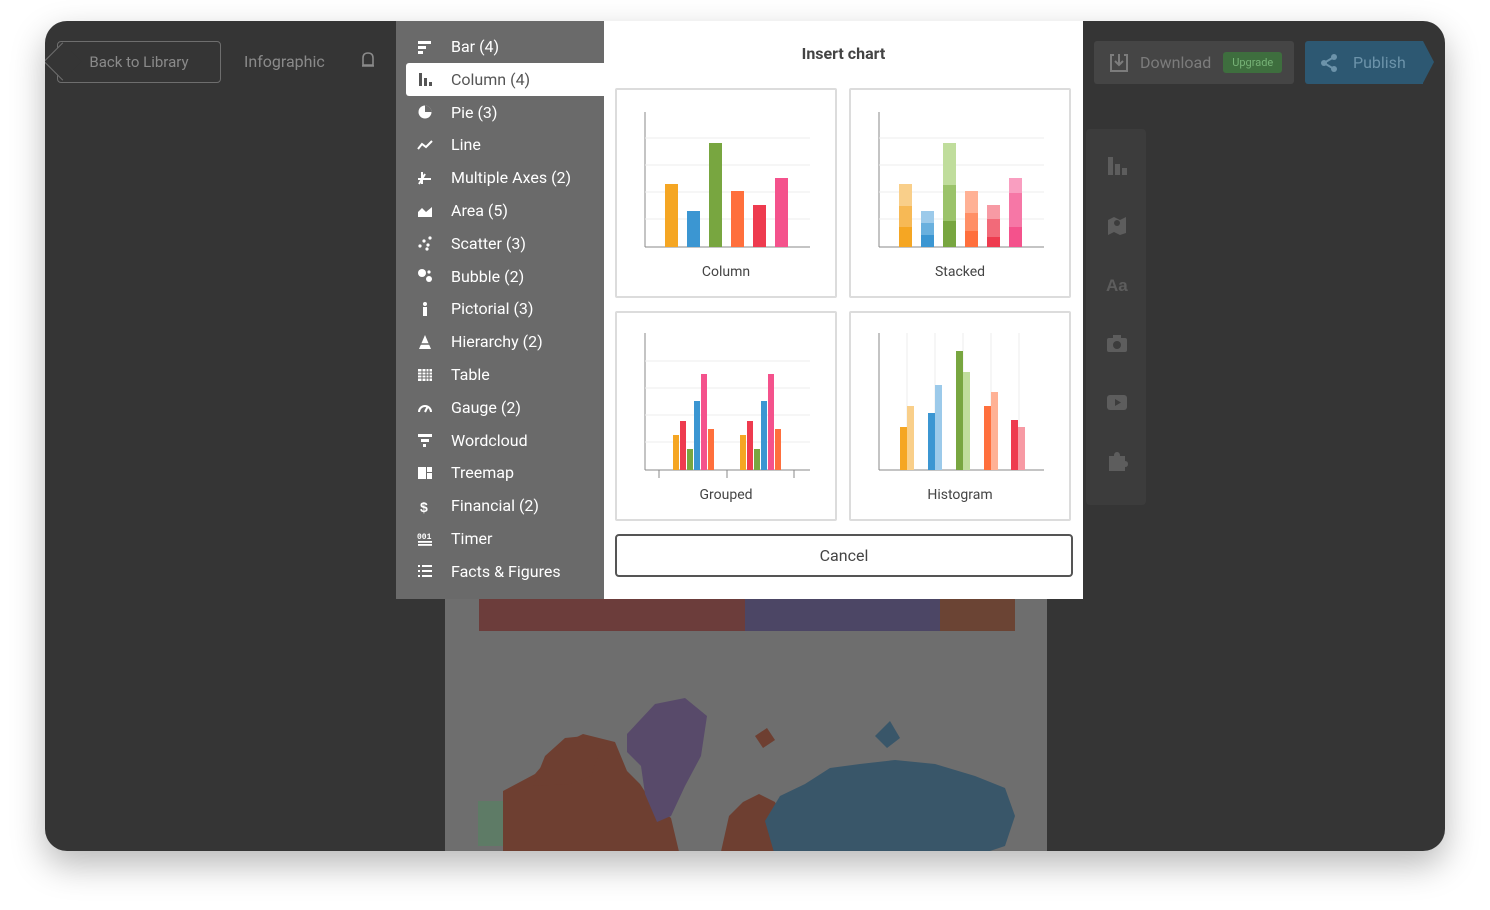 The height and width of the screenshot is (910, 1490). I want to click on menu-item-label: Scatter (3), so click(488, 243).